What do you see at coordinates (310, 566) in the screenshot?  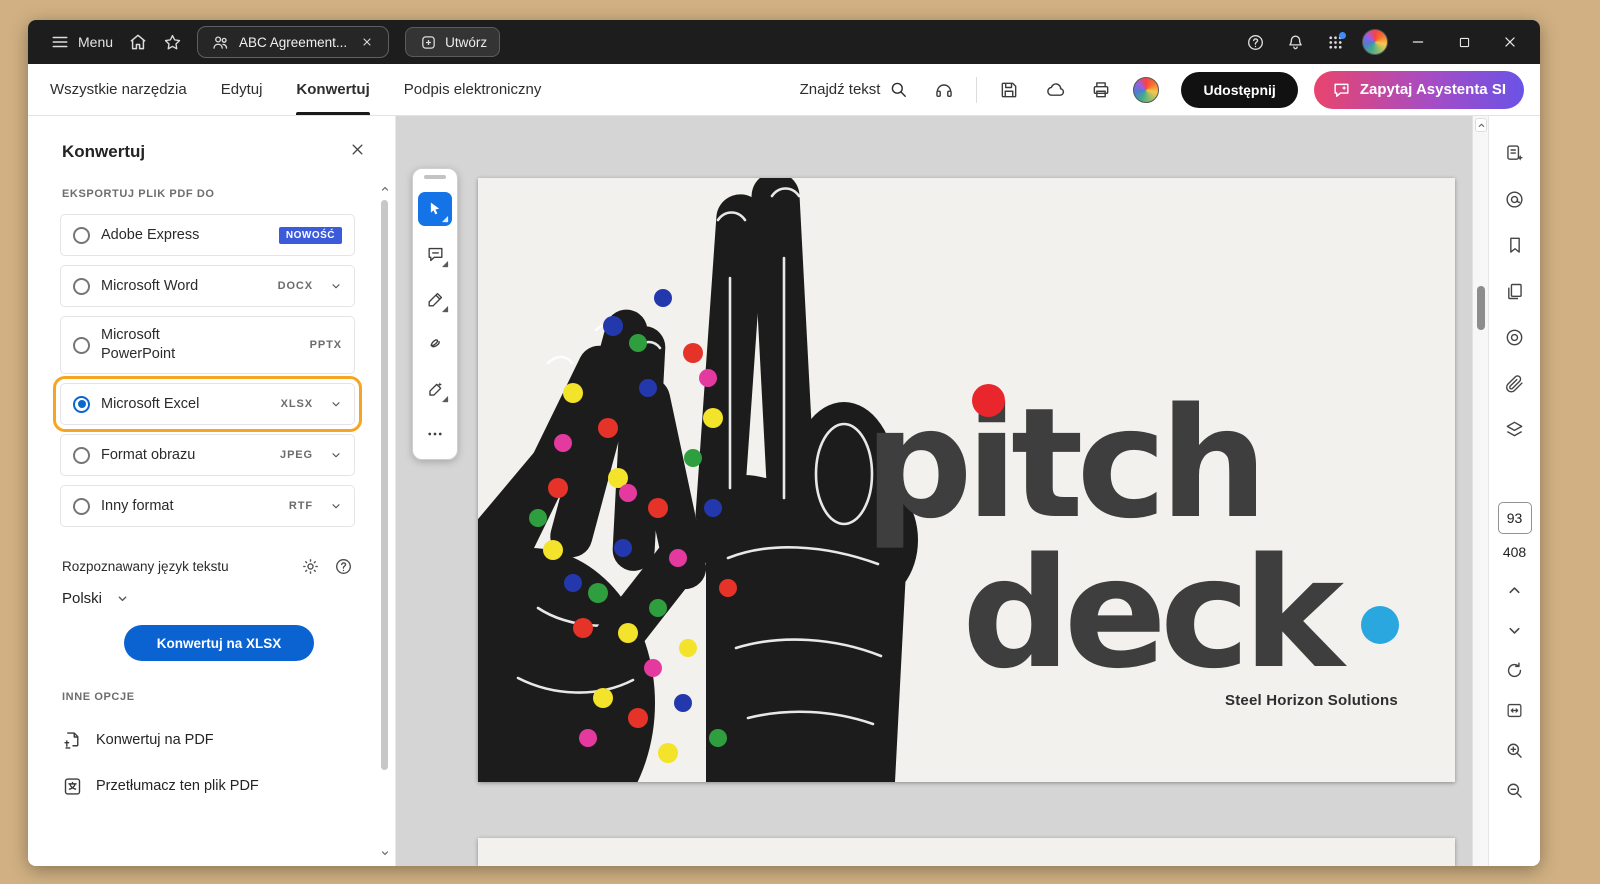 I see `ocr-settings-button` at bounding box center [310, 566].